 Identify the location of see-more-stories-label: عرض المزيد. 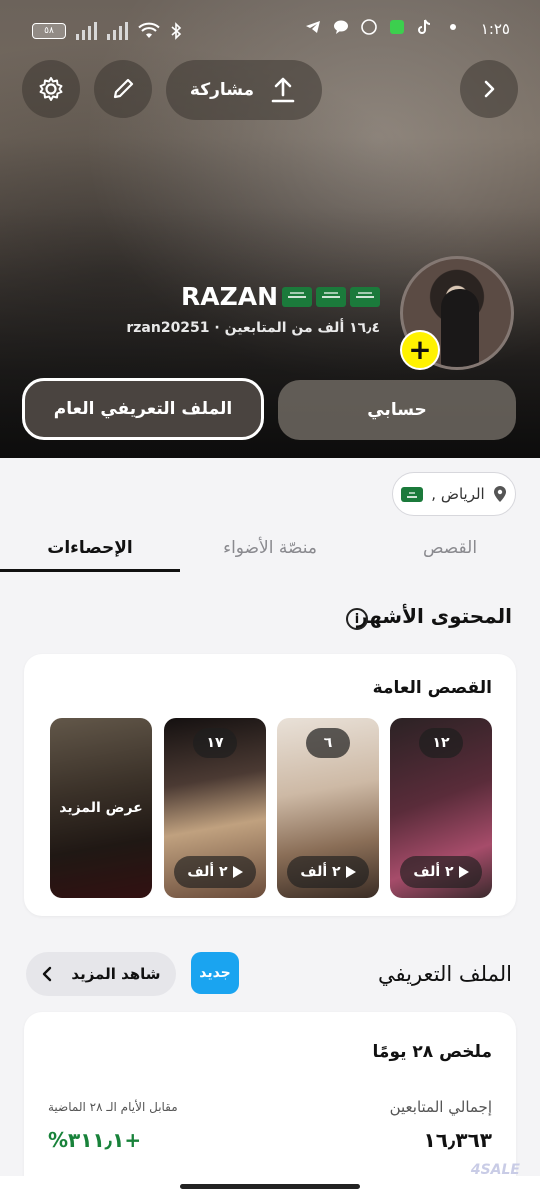
(101, 808).